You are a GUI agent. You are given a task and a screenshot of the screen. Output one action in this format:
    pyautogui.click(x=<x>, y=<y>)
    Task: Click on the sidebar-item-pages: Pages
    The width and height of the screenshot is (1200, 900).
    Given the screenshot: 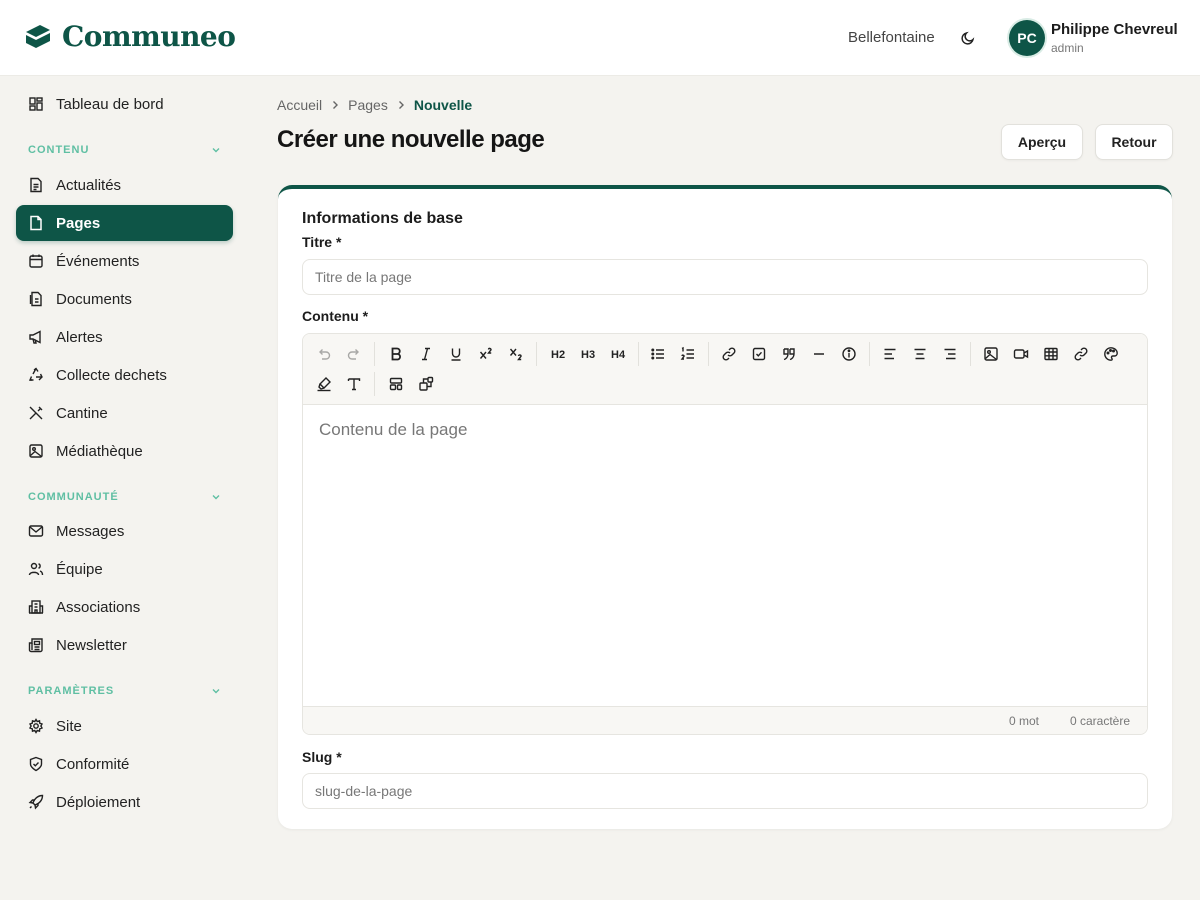 What is the action you would take?
    pyautogui.click(x=124, y=223)
    